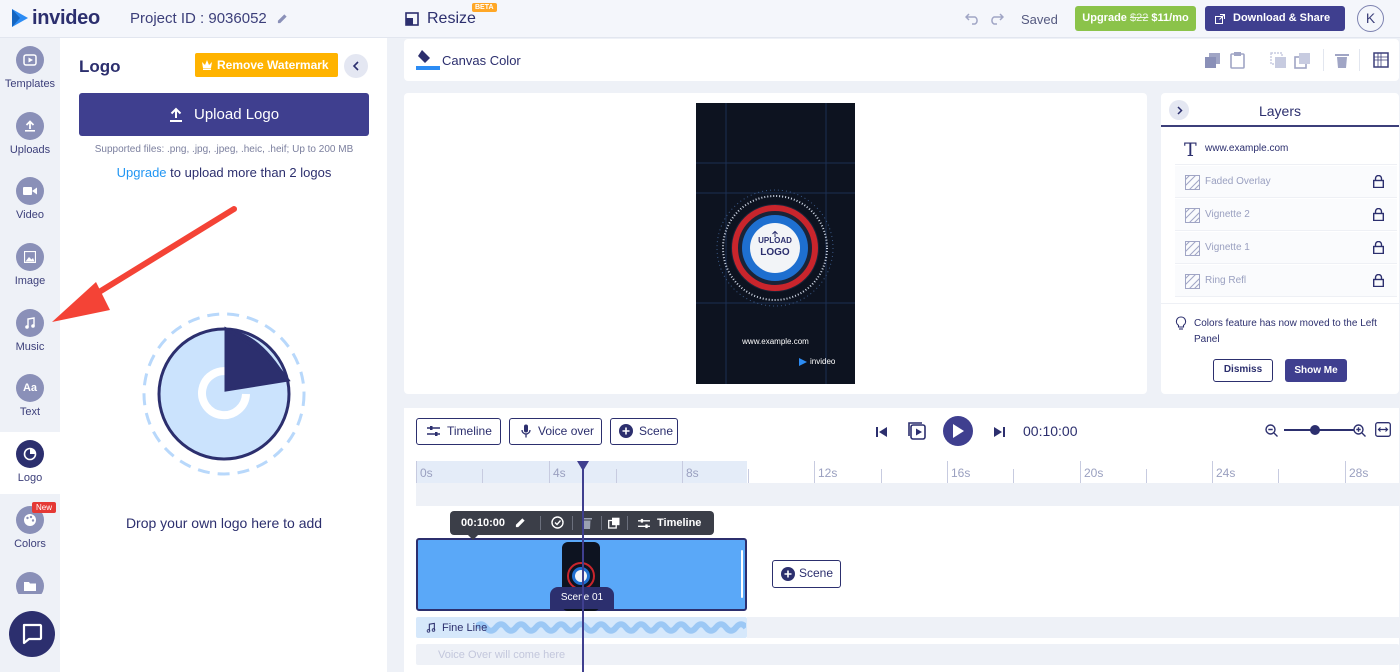 This screenshot has width=1400, height=672. Describe the element at coordinates (555, 431) in the screenshot. I see `voice-over-button: Voice over` at that location.